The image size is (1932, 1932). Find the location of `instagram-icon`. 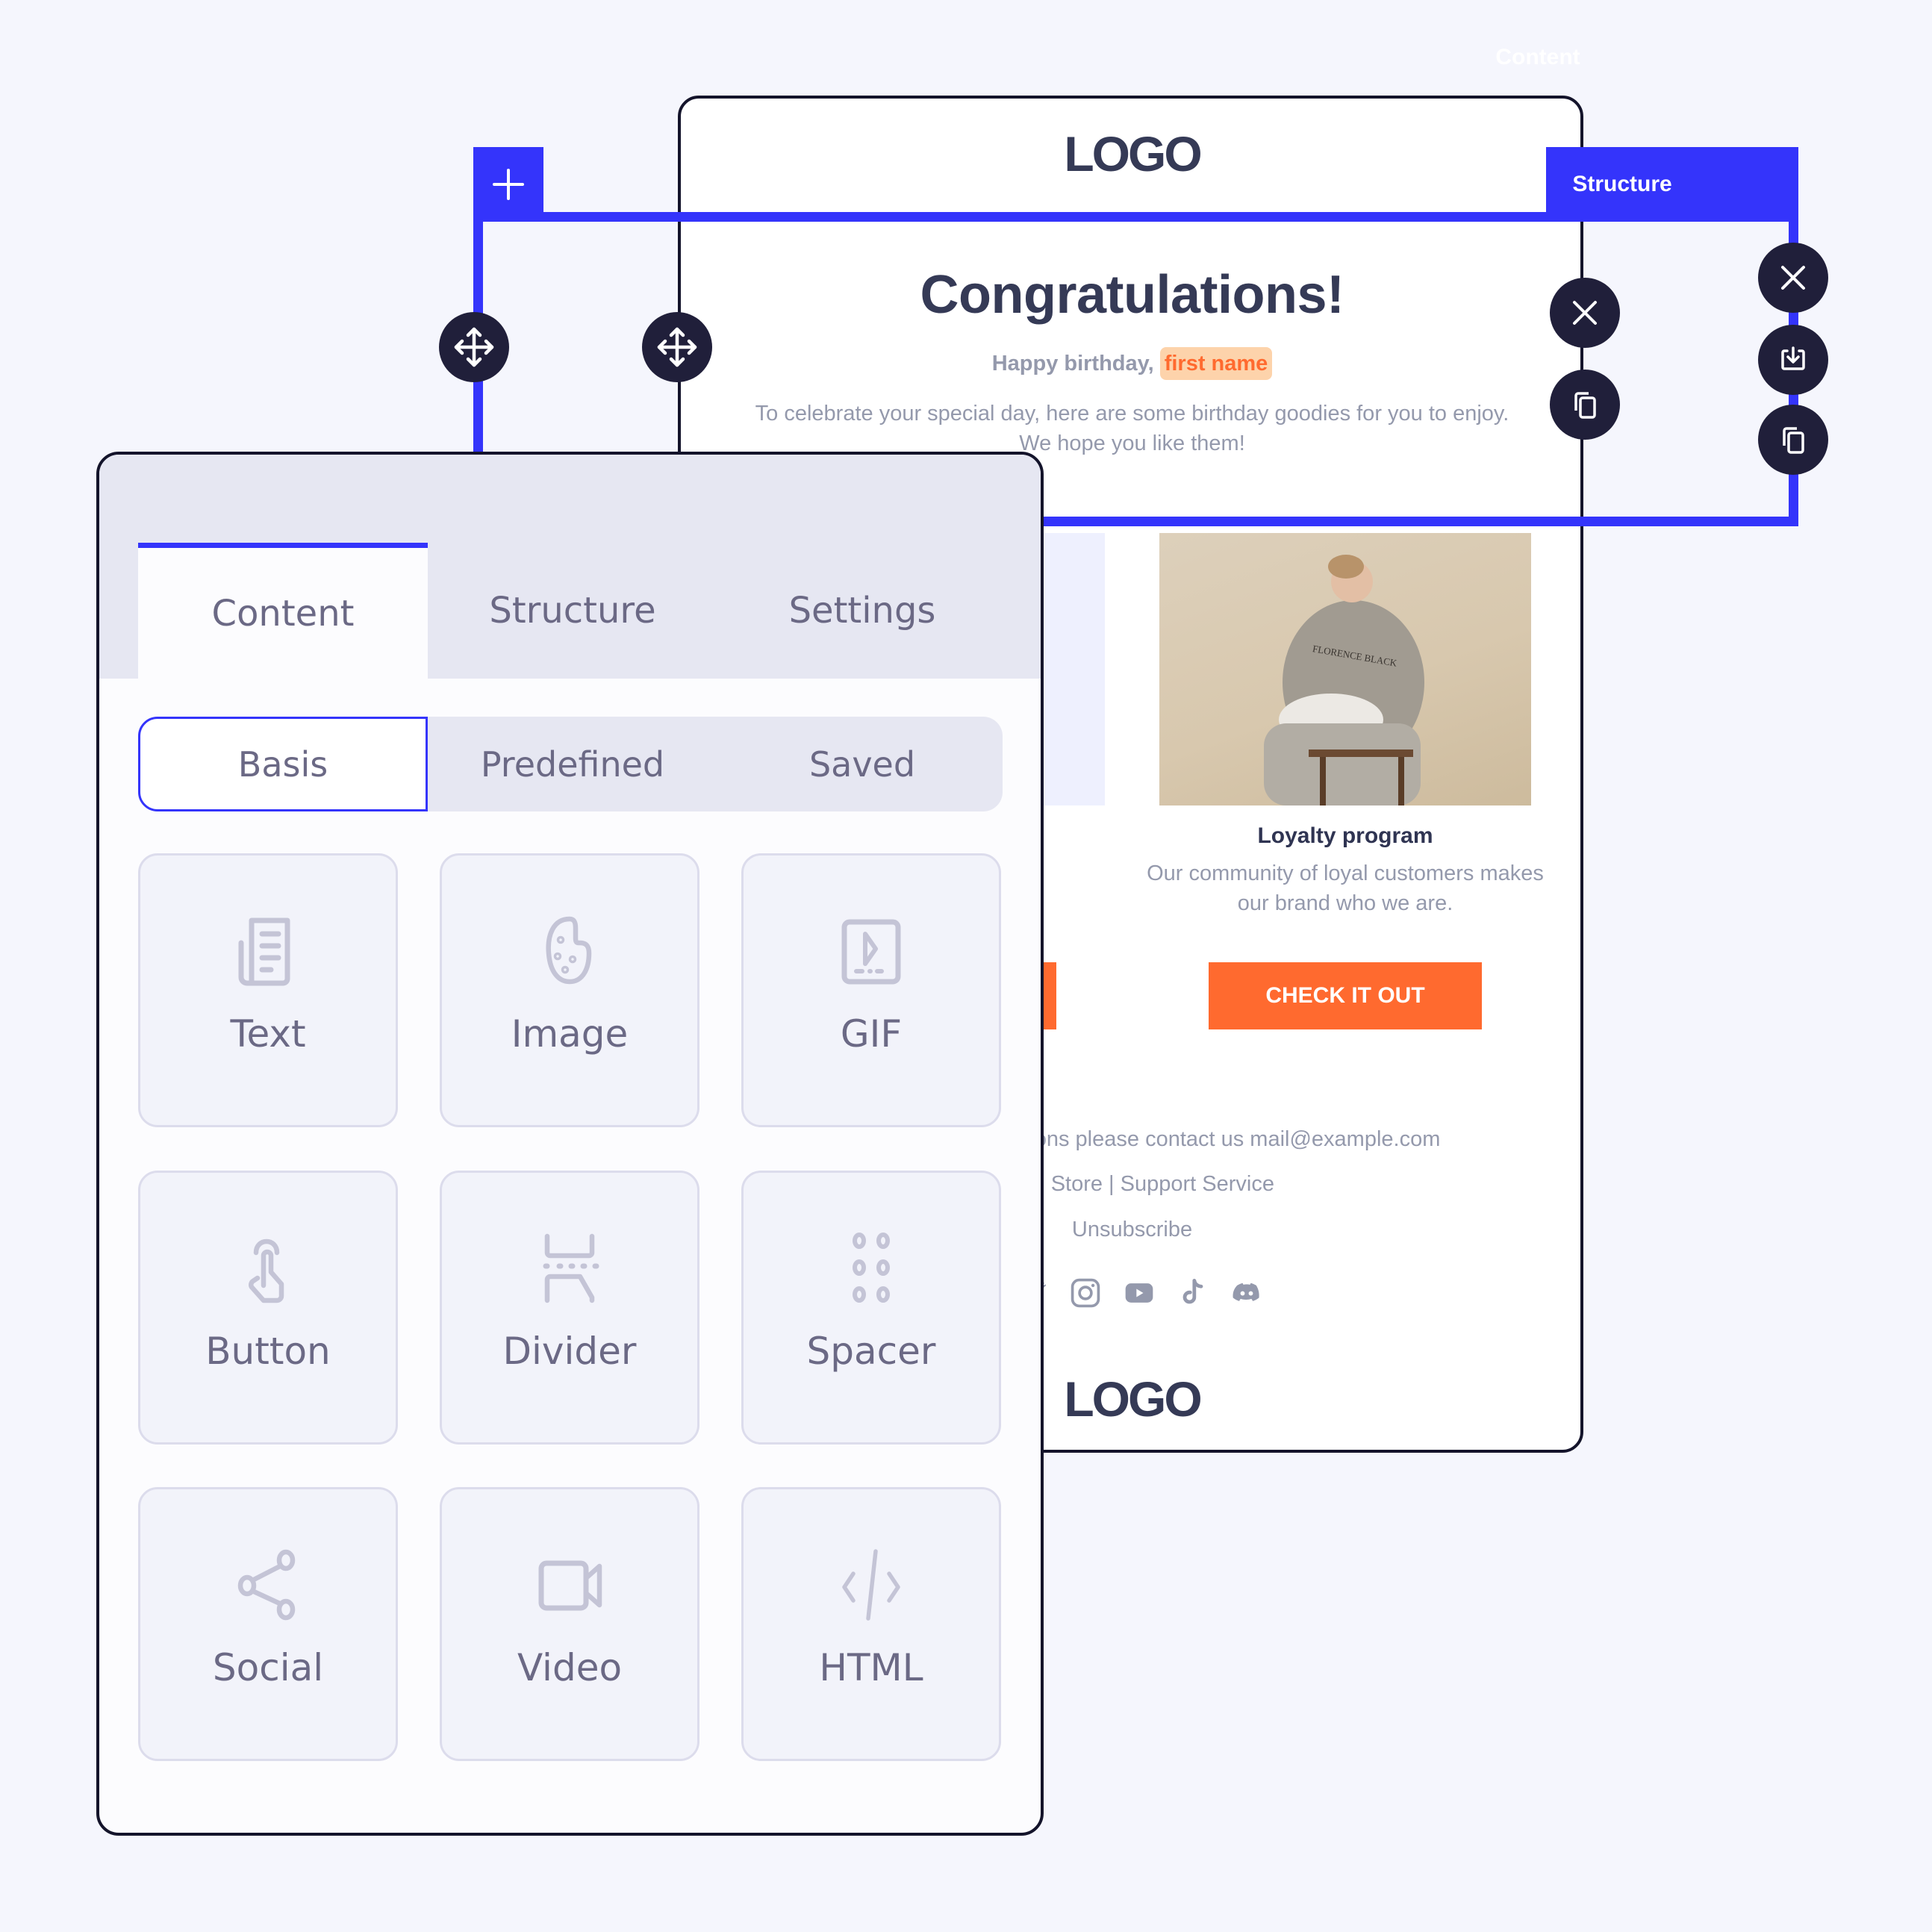

instagram-icon is located at coordinates (1086, 1293).